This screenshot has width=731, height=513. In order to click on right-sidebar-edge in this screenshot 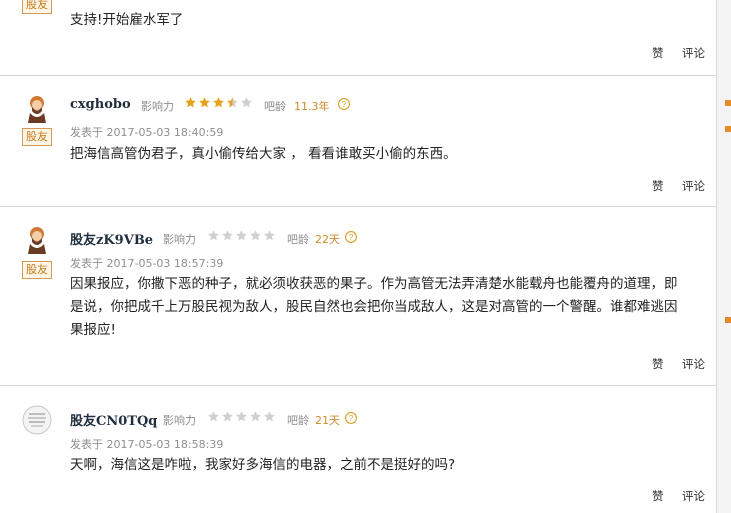, I will do `click(724, 256)`.